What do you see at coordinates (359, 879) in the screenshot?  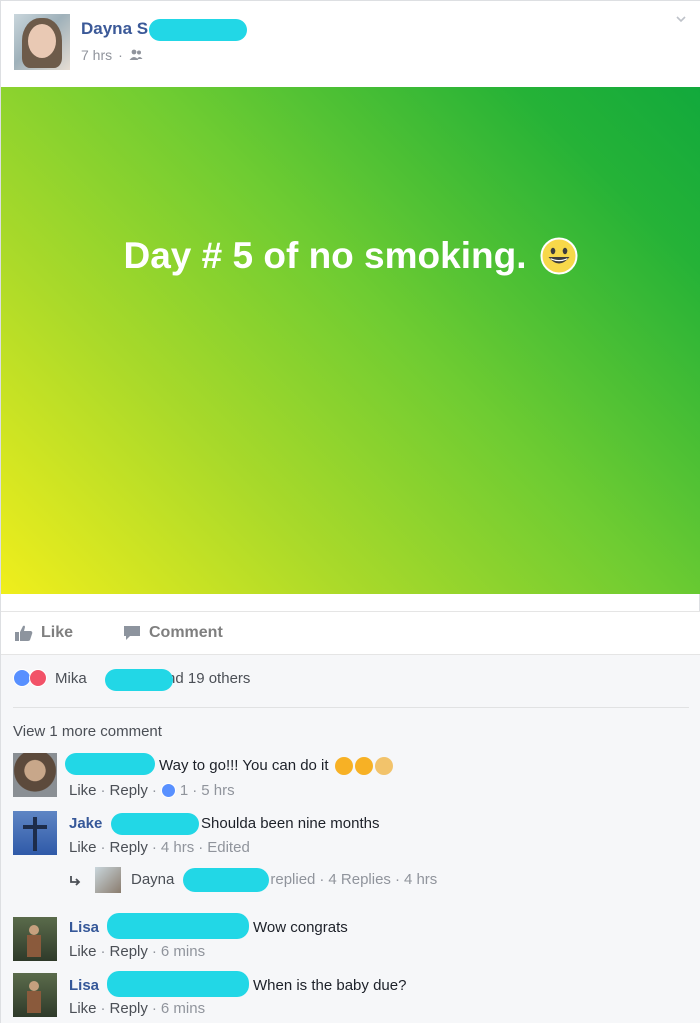 I see `replies-count: 4 Replies` at bounding box center [359, 879].